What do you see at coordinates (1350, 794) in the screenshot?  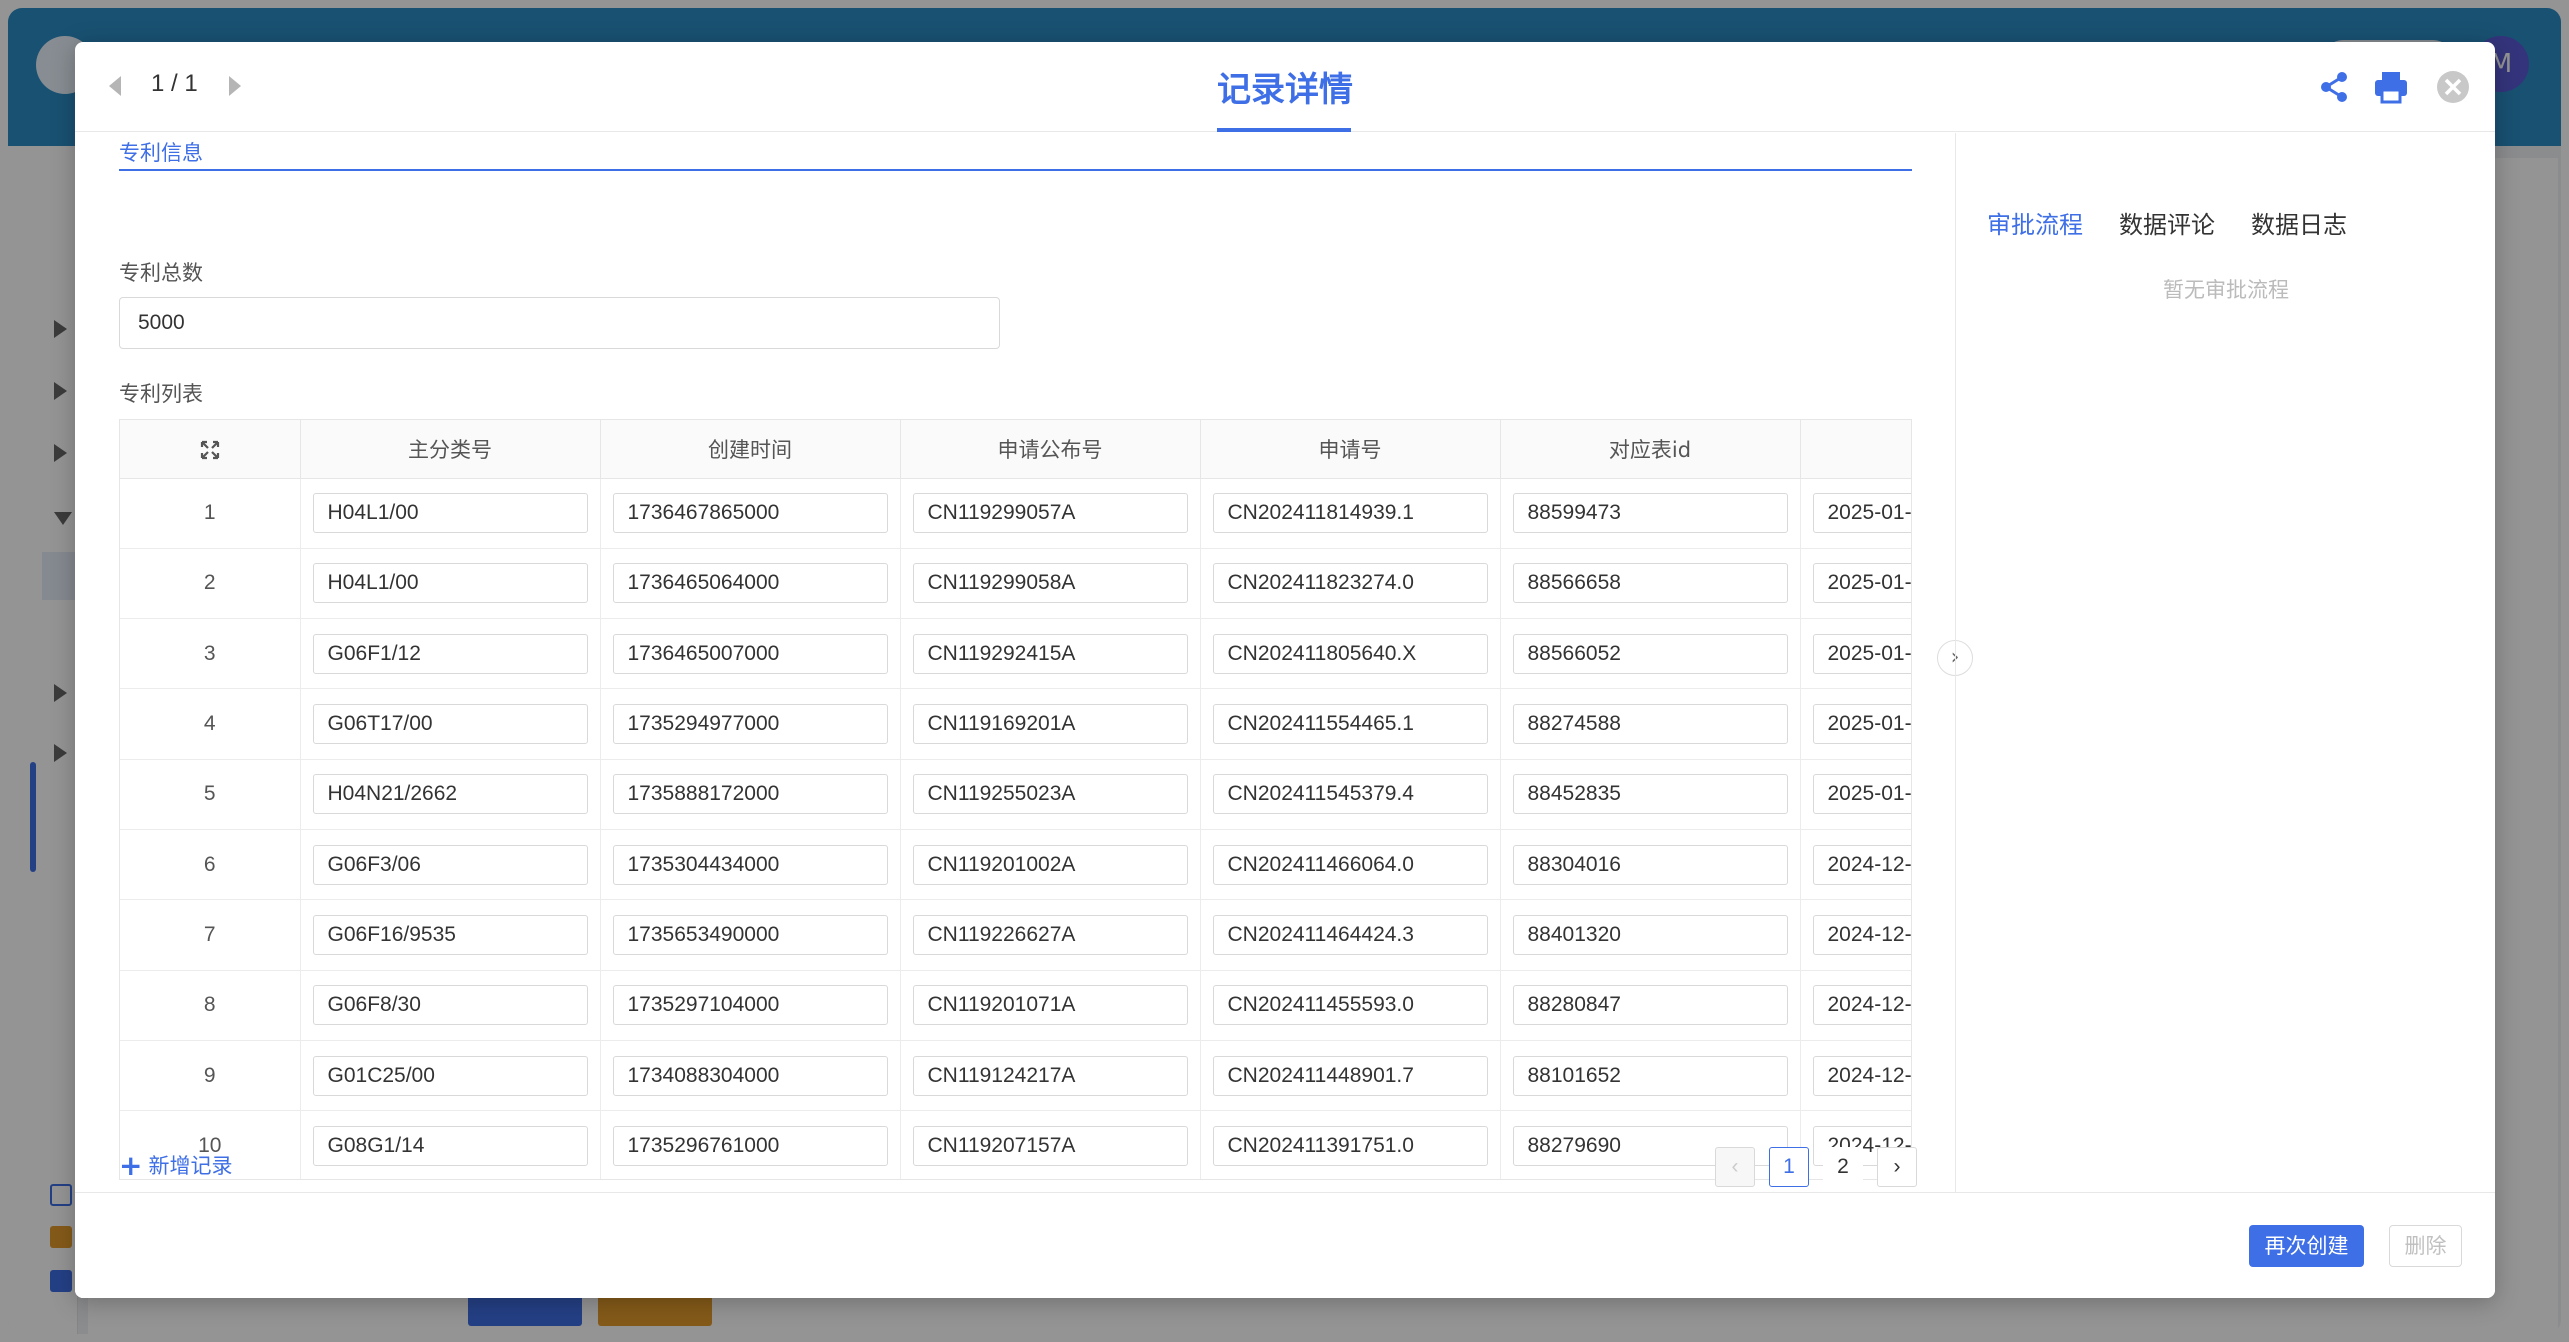 I see `cell-app-input: CN202411545379.4` at bounding box center [1350, 794].